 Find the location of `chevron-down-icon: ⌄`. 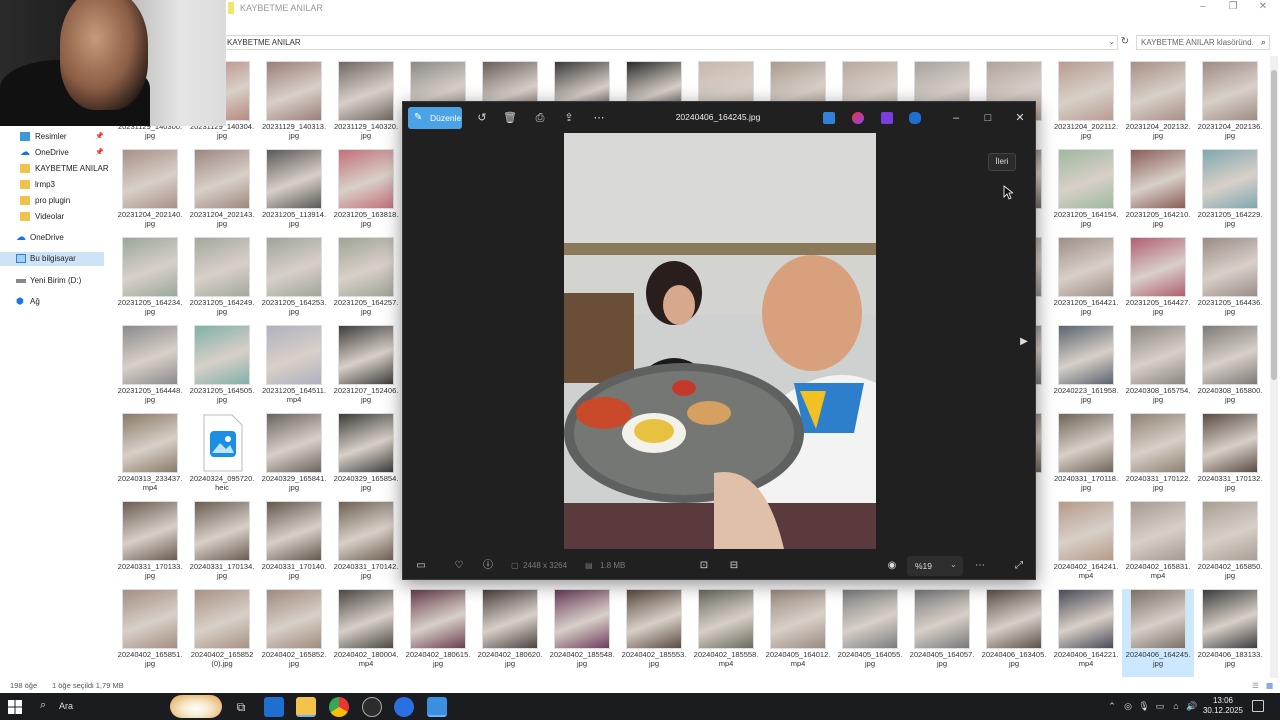

chevron-down-icon: ⌄ is located at coordinates (1111, 41).